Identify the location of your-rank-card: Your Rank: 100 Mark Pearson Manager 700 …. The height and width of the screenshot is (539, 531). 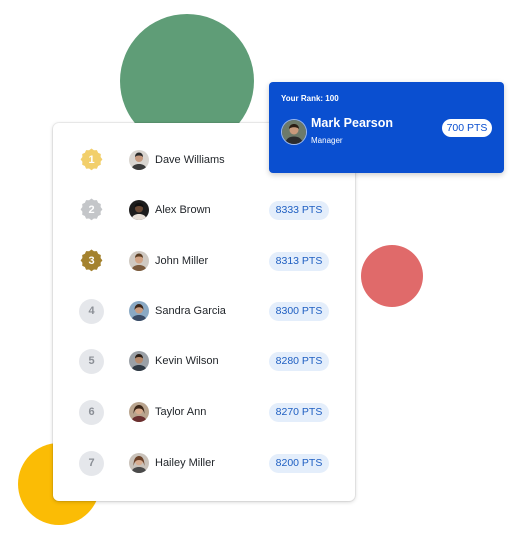
(386, 127).